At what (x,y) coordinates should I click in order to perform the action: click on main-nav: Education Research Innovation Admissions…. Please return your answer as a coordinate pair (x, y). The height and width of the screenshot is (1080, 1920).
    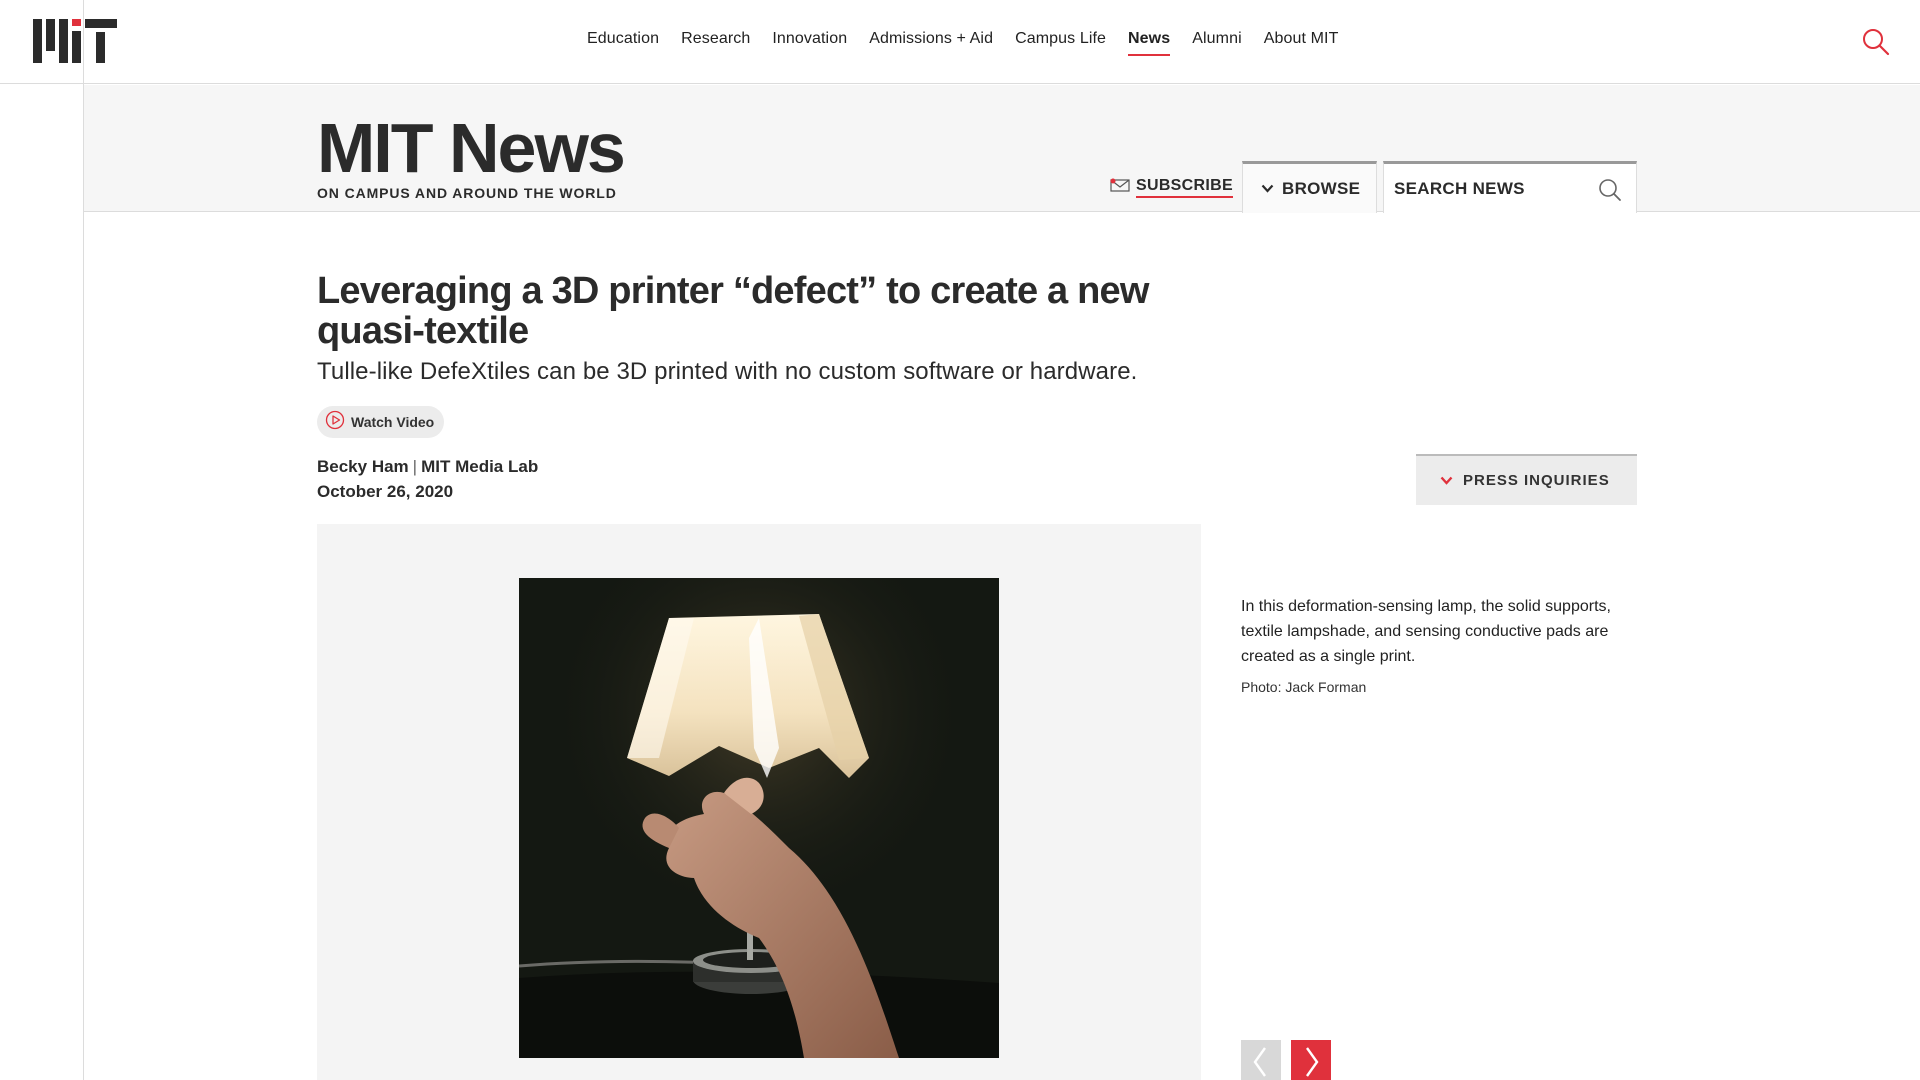
    Looking at the image, I should click on (973, 43).